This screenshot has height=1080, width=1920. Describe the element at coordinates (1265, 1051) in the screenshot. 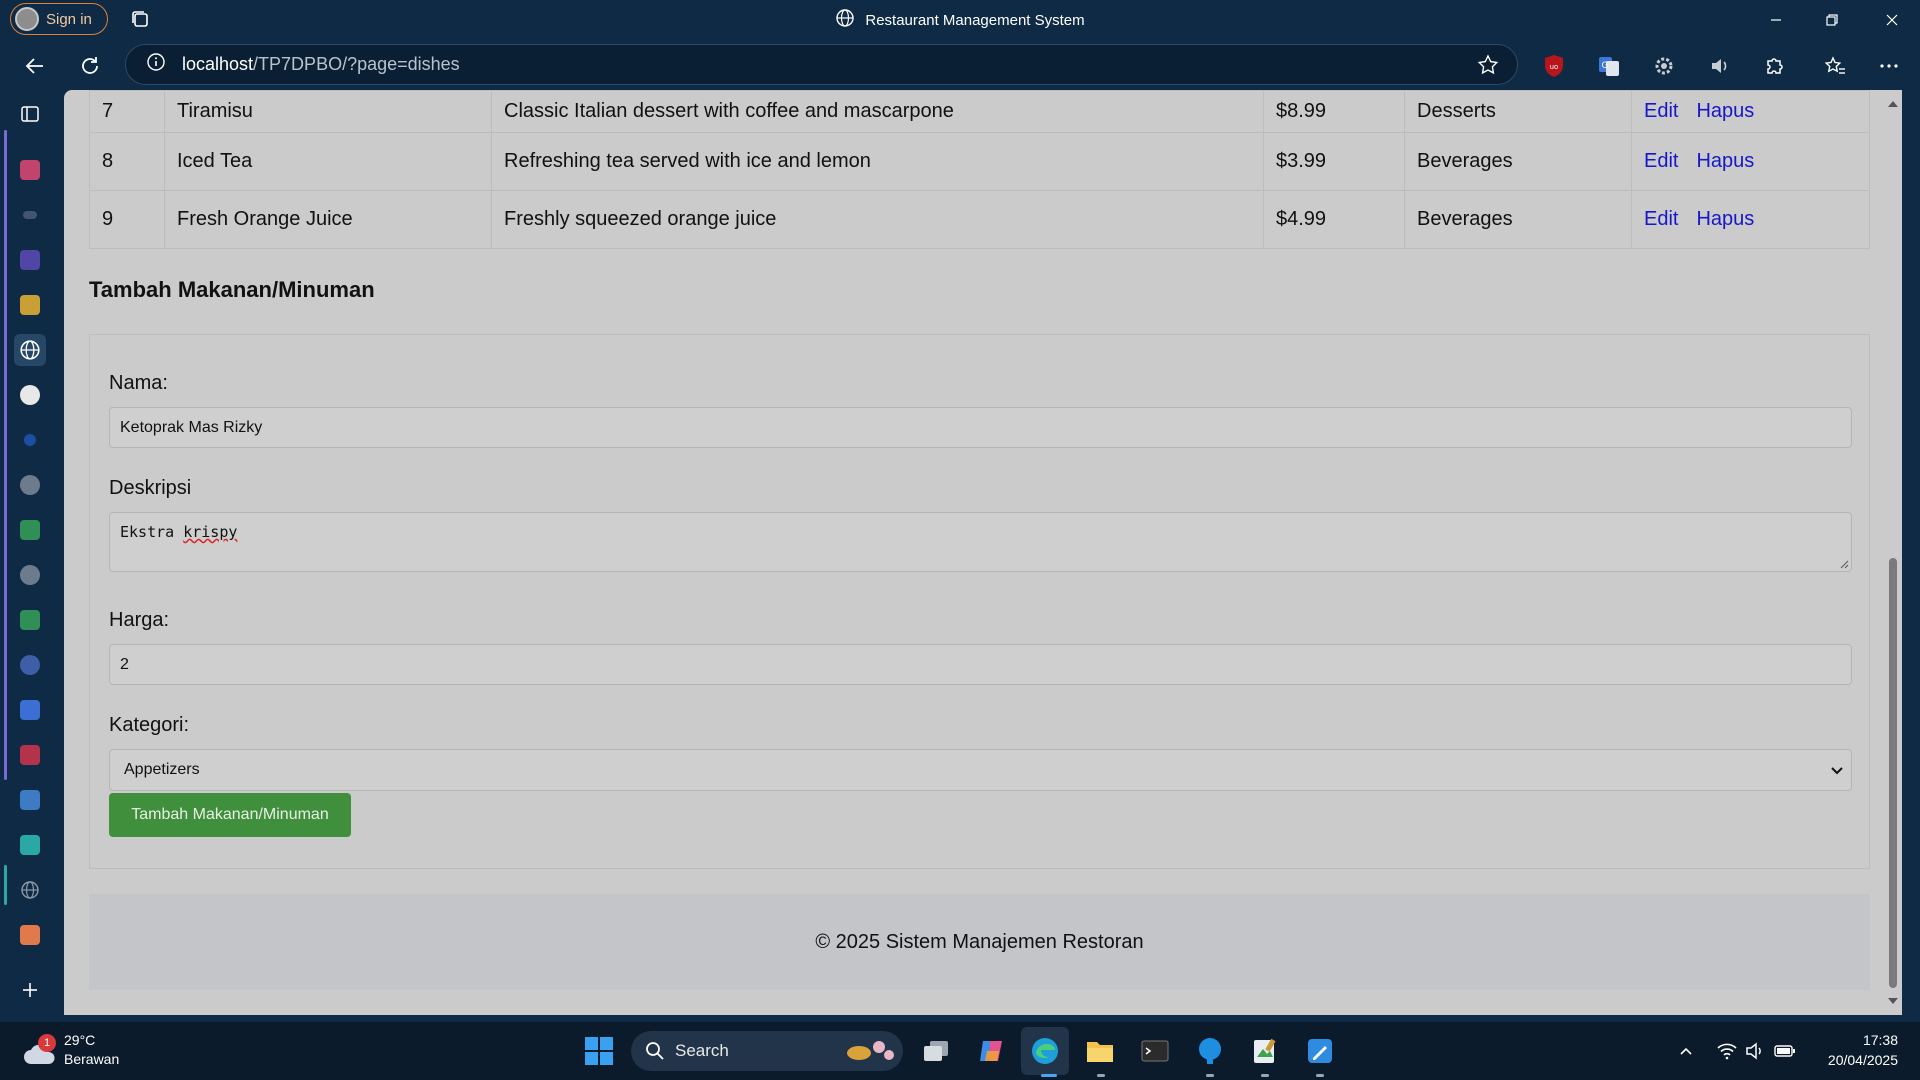

I see `notepad-button` at that location.